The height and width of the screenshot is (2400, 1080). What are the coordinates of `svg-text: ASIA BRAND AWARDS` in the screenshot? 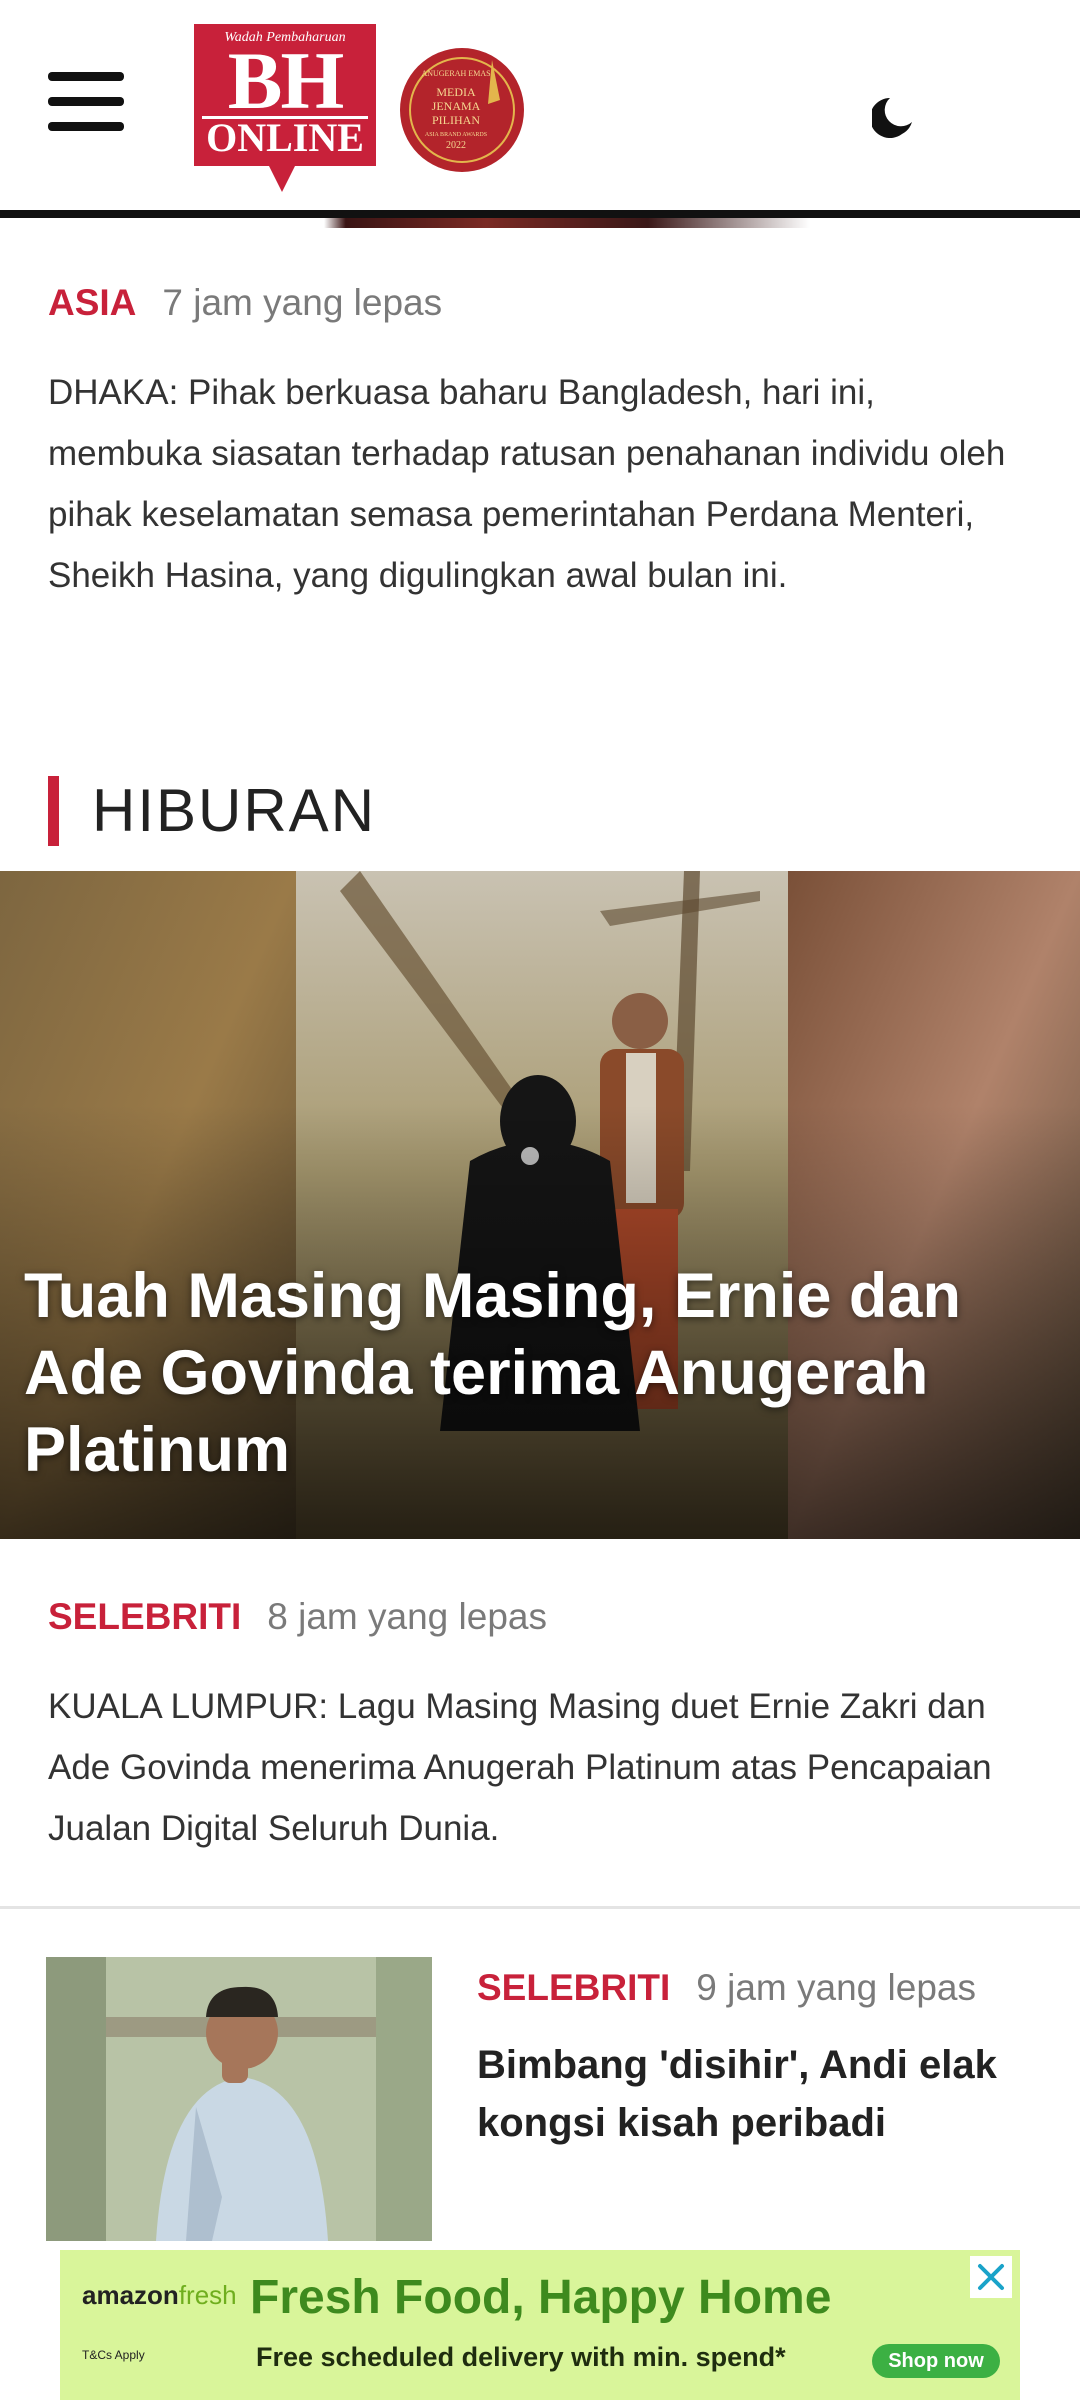 It's located at (456, 135).